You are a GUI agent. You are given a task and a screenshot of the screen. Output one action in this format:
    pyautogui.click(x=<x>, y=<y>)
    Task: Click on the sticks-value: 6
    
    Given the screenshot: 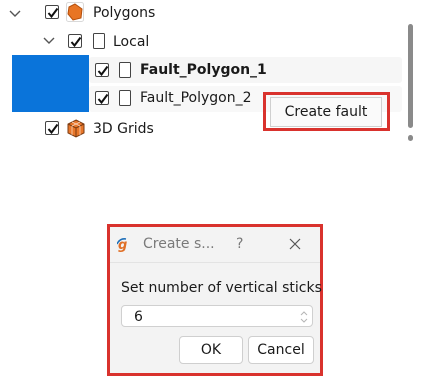 What is the action you would take?
    pyautogui.click(x=138, y=317)
    